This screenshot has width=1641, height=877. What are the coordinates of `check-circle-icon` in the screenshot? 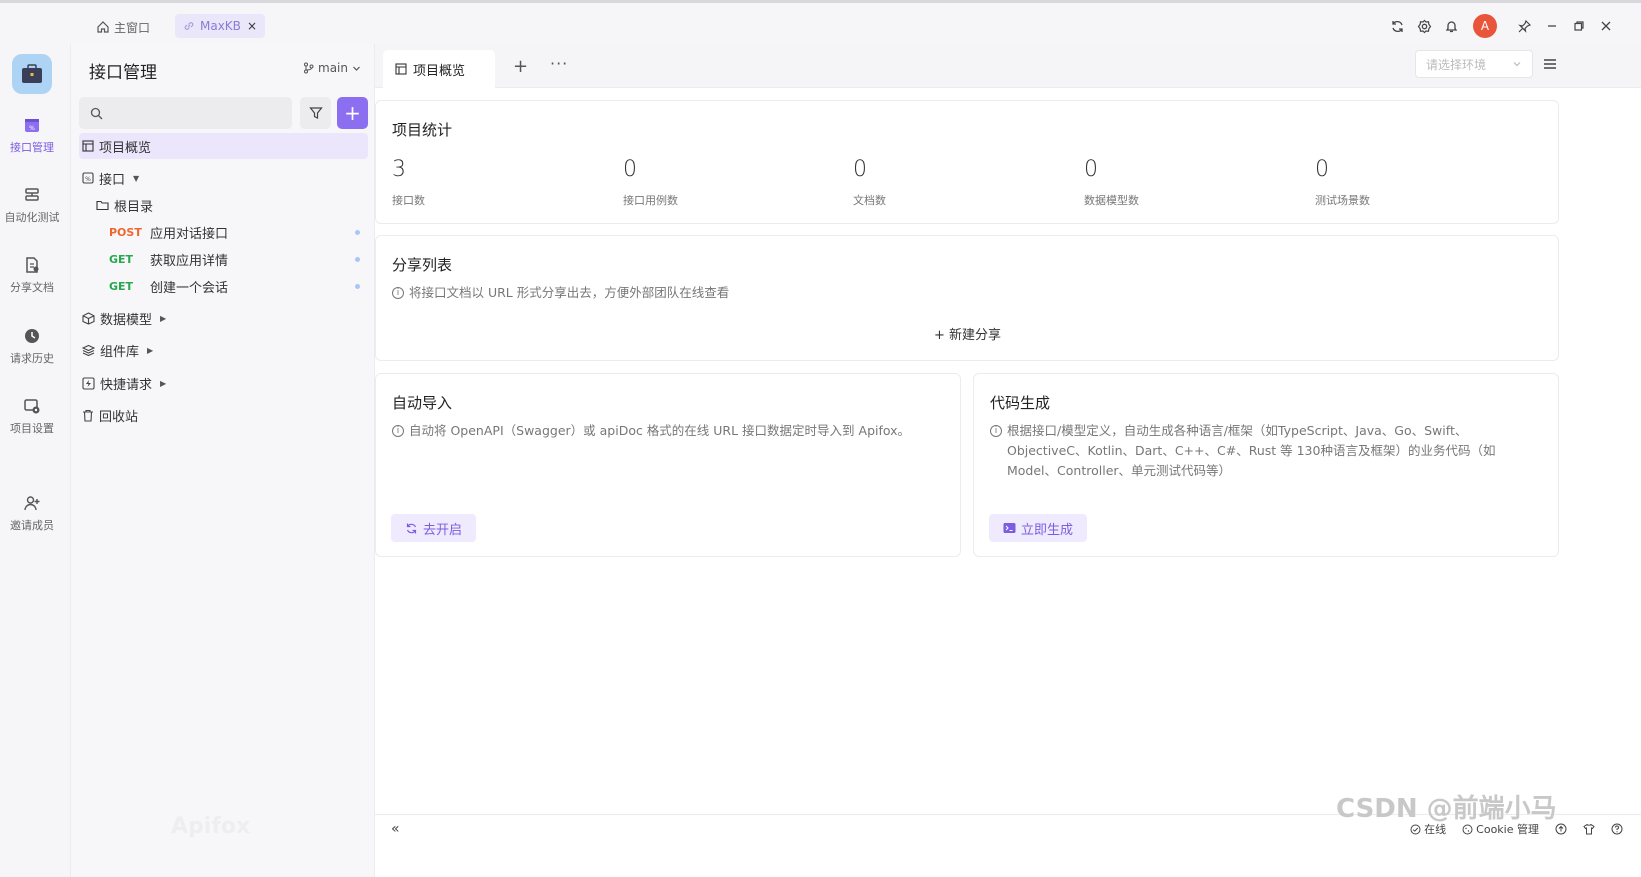 It's located at (1415, 829).